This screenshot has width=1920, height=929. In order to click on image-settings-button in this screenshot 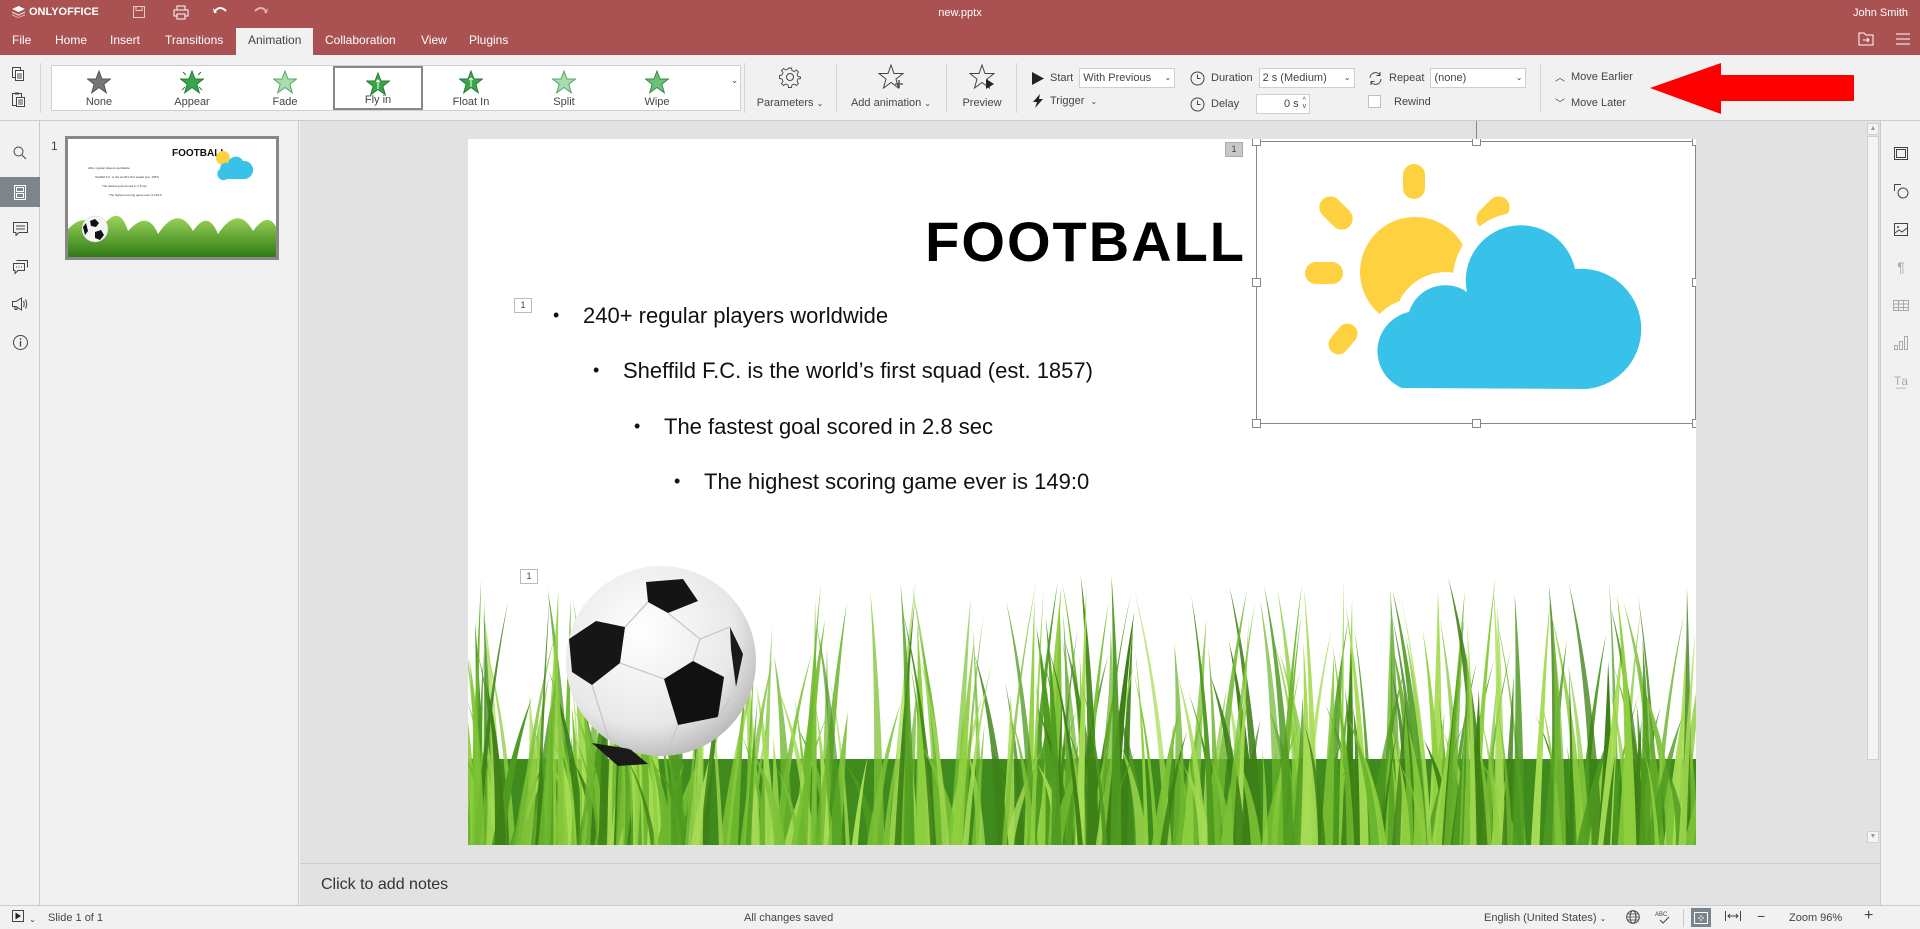, I will do `click(1900, 229)`.